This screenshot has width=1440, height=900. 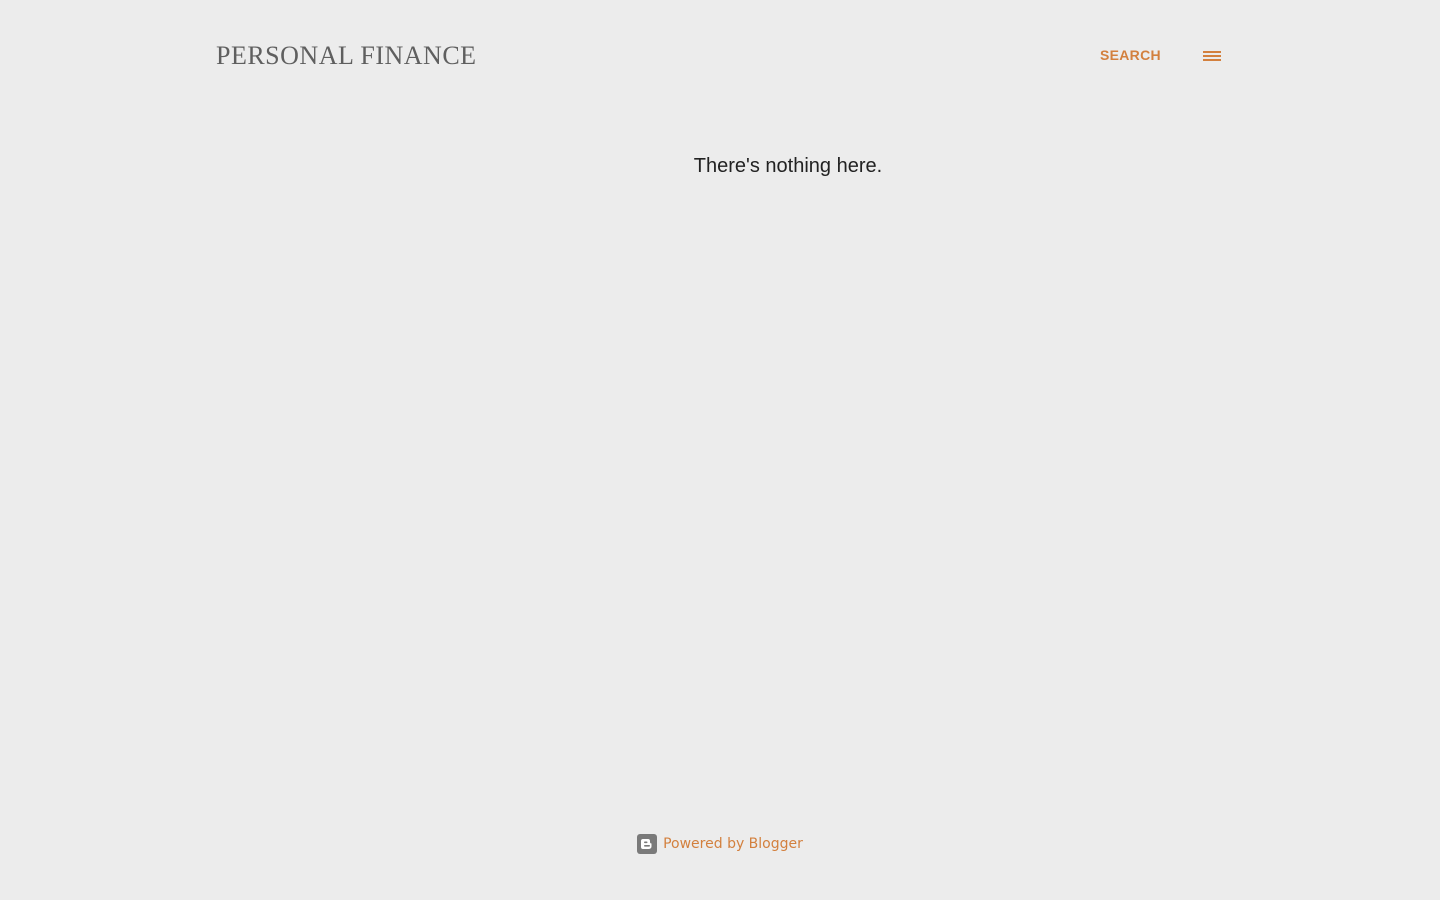 I want to click on powered-by-label: Powered by Blogger, so click(x=733, y=844).